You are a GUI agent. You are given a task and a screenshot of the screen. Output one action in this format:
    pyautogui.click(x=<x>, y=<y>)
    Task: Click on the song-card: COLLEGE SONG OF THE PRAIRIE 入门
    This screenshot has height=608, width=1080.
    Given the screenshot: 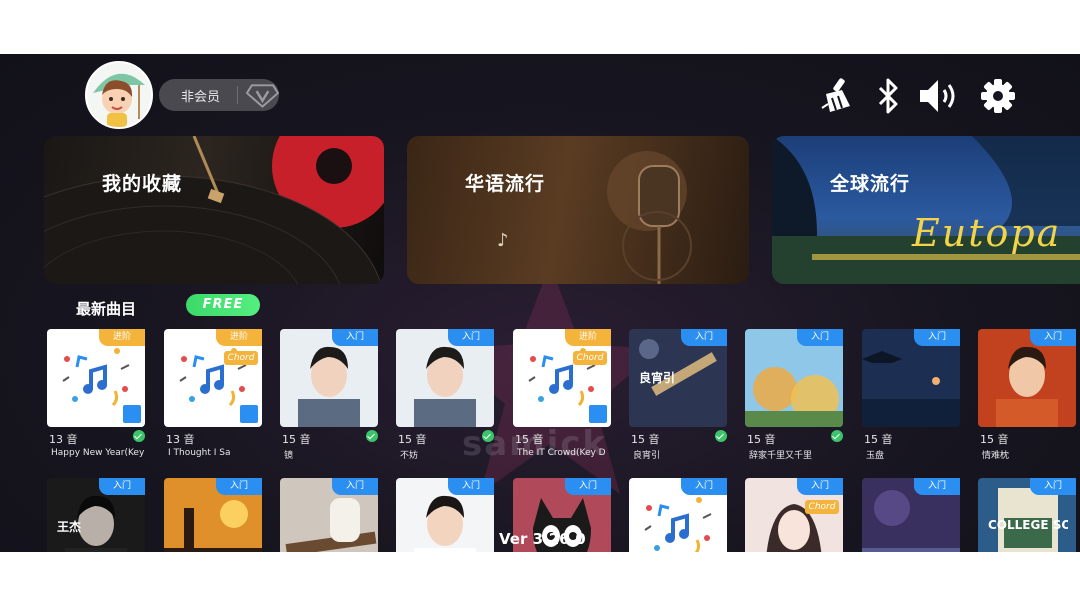 What is the action you would take?
    pyautogui.click(x=1027, y=515)
    